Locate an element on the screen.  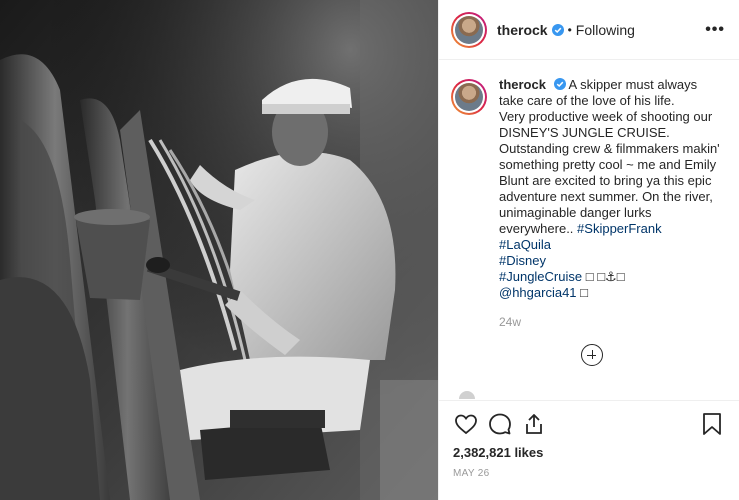
share-arrow-icon is located at coordinates (534, 424).